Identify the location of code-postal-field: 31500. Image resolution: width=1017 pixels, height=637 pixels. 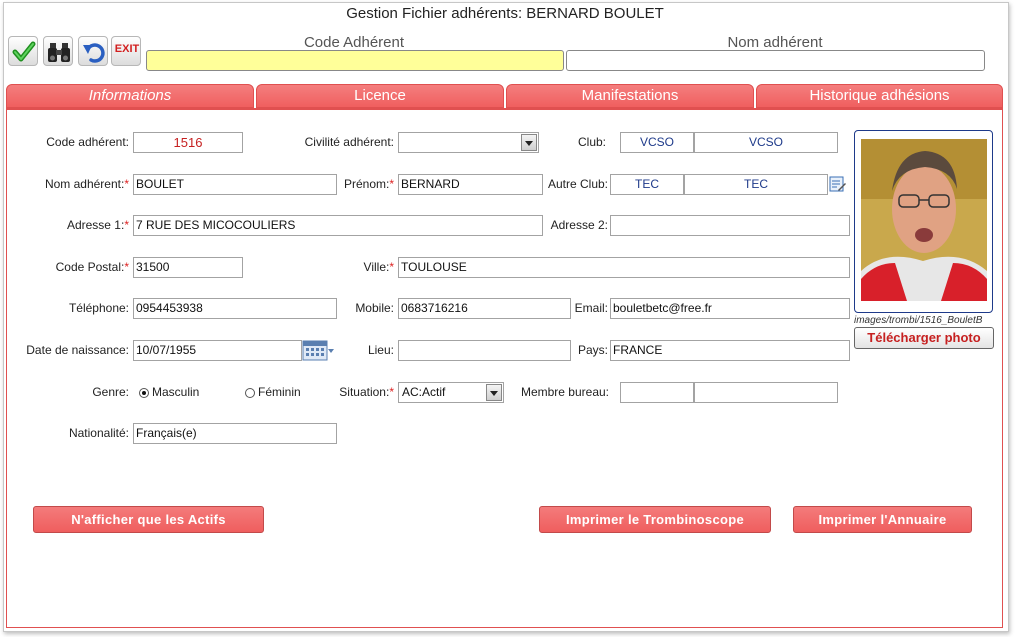
(188, 267).